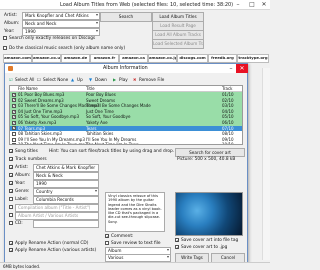 The image size is (320, 270). Describe the element at coordinates (125, 68) in the screenshot. I see `dialog-title: Album Information` at that location.